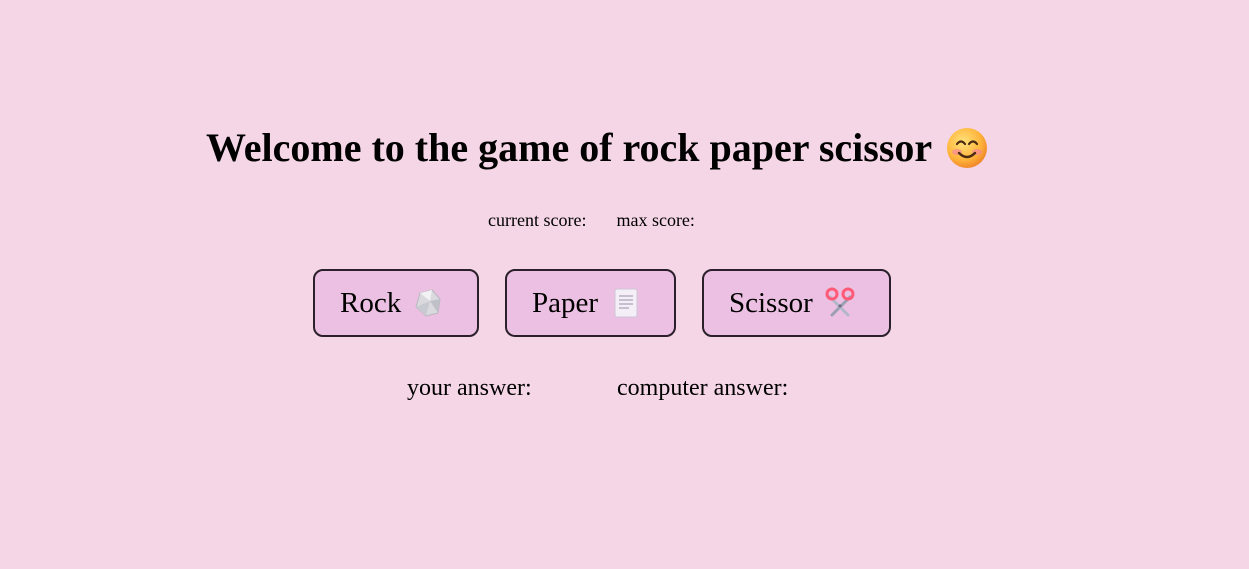 The width and height of the screenshot is (1249, 569). I want to click on your-answer-label: your answer:, so click(469, 388).